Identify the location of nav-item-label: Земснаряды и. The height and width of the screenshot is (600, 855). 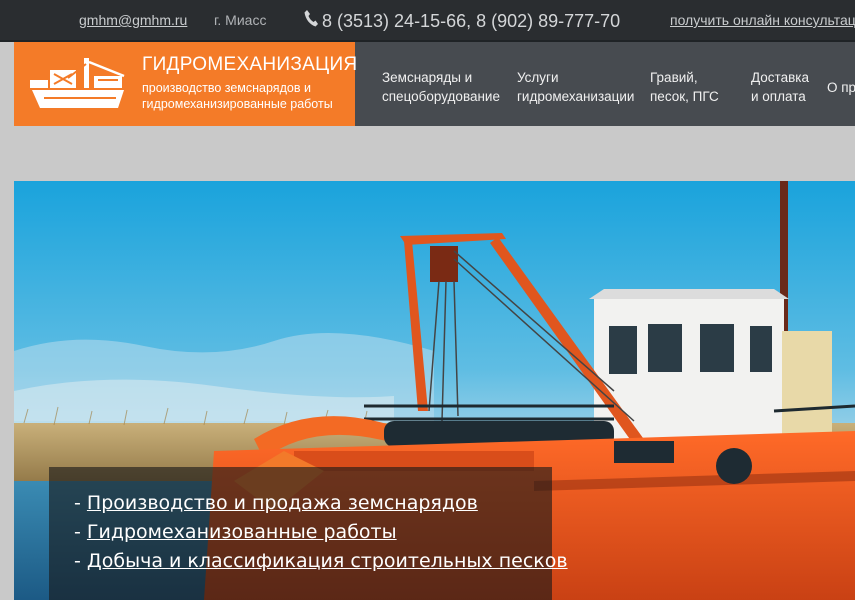
(427, 77).